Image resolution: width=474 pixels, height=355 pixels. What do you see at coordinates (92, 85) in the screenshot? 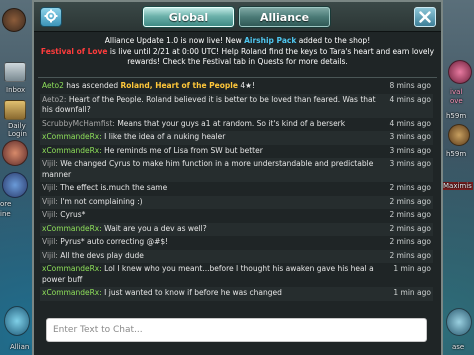
I see `message-text: has ascended` at bounding box center [92, 85].